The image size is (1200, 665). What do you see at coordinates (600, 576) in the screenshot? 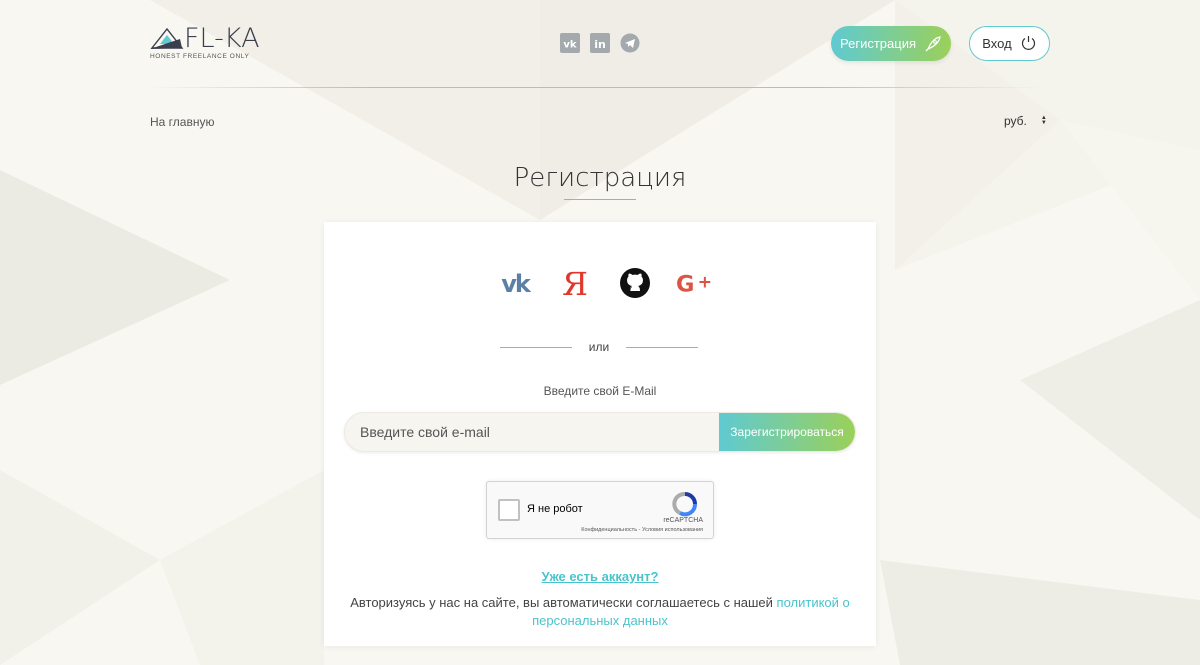
I see `already-have-account-link: Уже есть аккаунт?` at bounding box center [600, 576].